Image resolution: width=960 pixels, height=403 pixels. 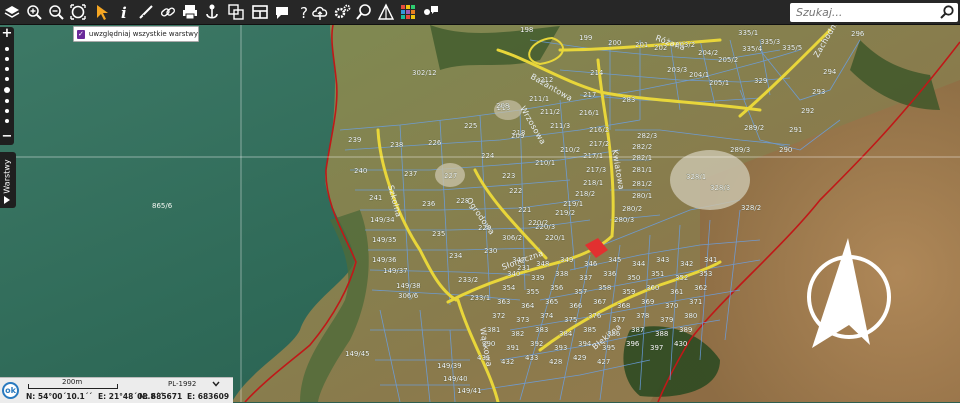 I want to click on parcel-label: 217, so click(x=590, y=95).